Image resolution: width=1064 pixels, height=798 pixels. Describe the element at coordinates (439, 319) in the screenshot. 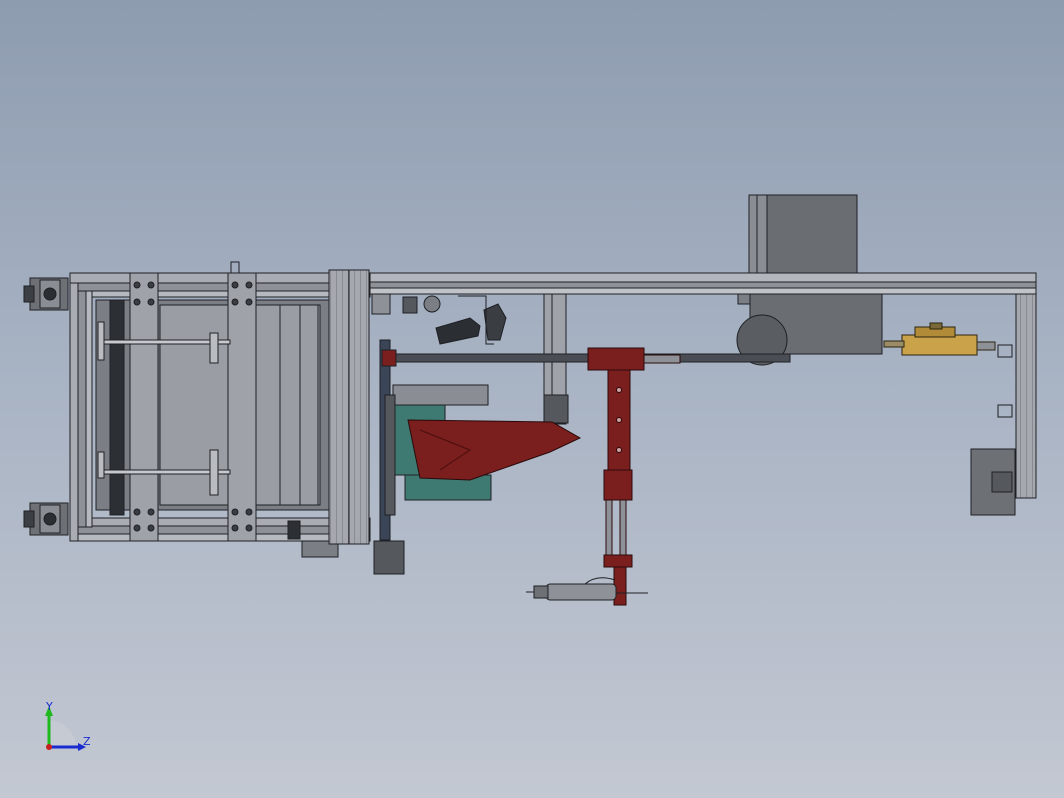

I see `sensor-cluster` at that location.